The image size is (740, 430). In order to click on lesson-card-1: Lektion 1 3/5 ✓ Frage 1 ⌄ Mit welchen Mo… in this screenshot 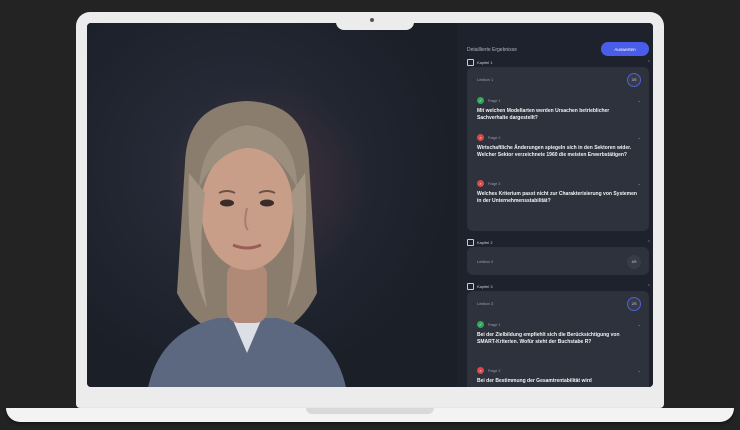, I will do `click(558, 149)`.